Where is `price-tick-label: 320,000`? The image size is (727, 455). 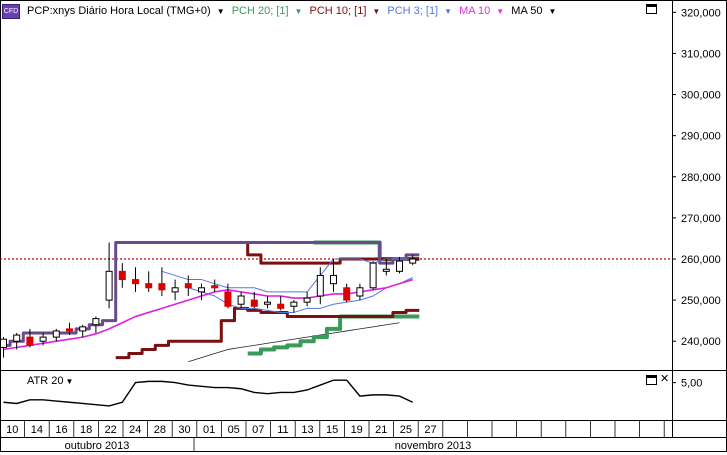
price-tick-label: 320,000 is located at coordinates (701, 13).